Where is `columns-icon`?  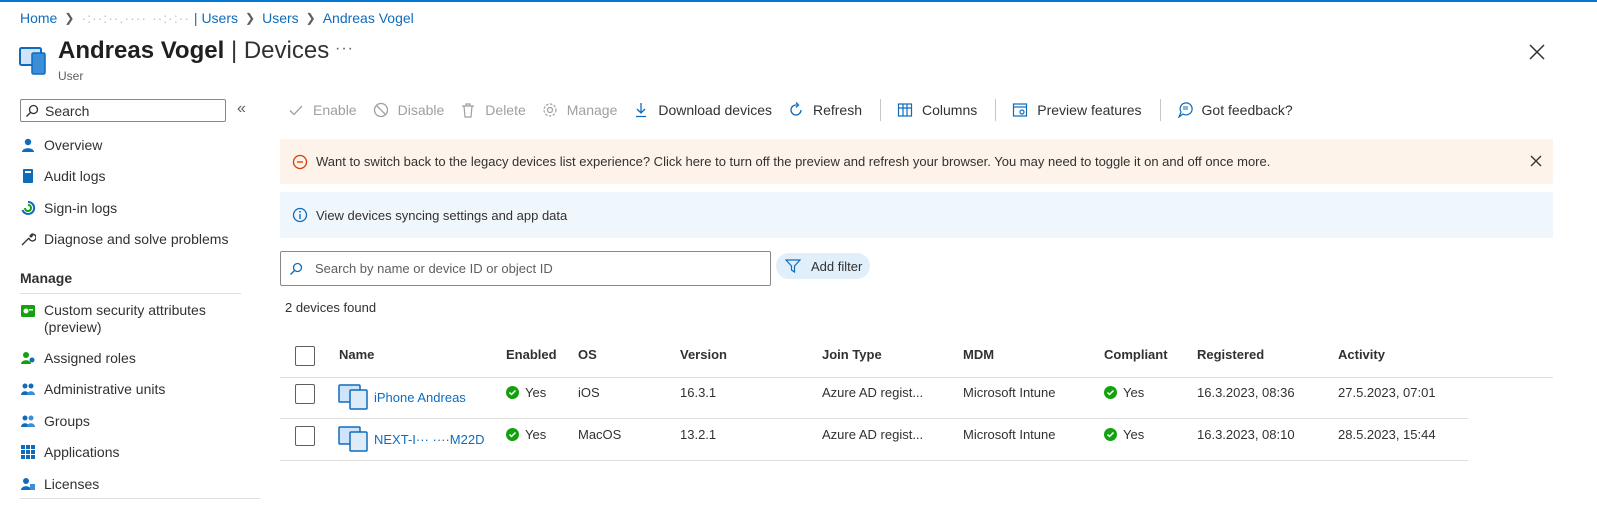
columns-icon is located at coordinates (905, 110).